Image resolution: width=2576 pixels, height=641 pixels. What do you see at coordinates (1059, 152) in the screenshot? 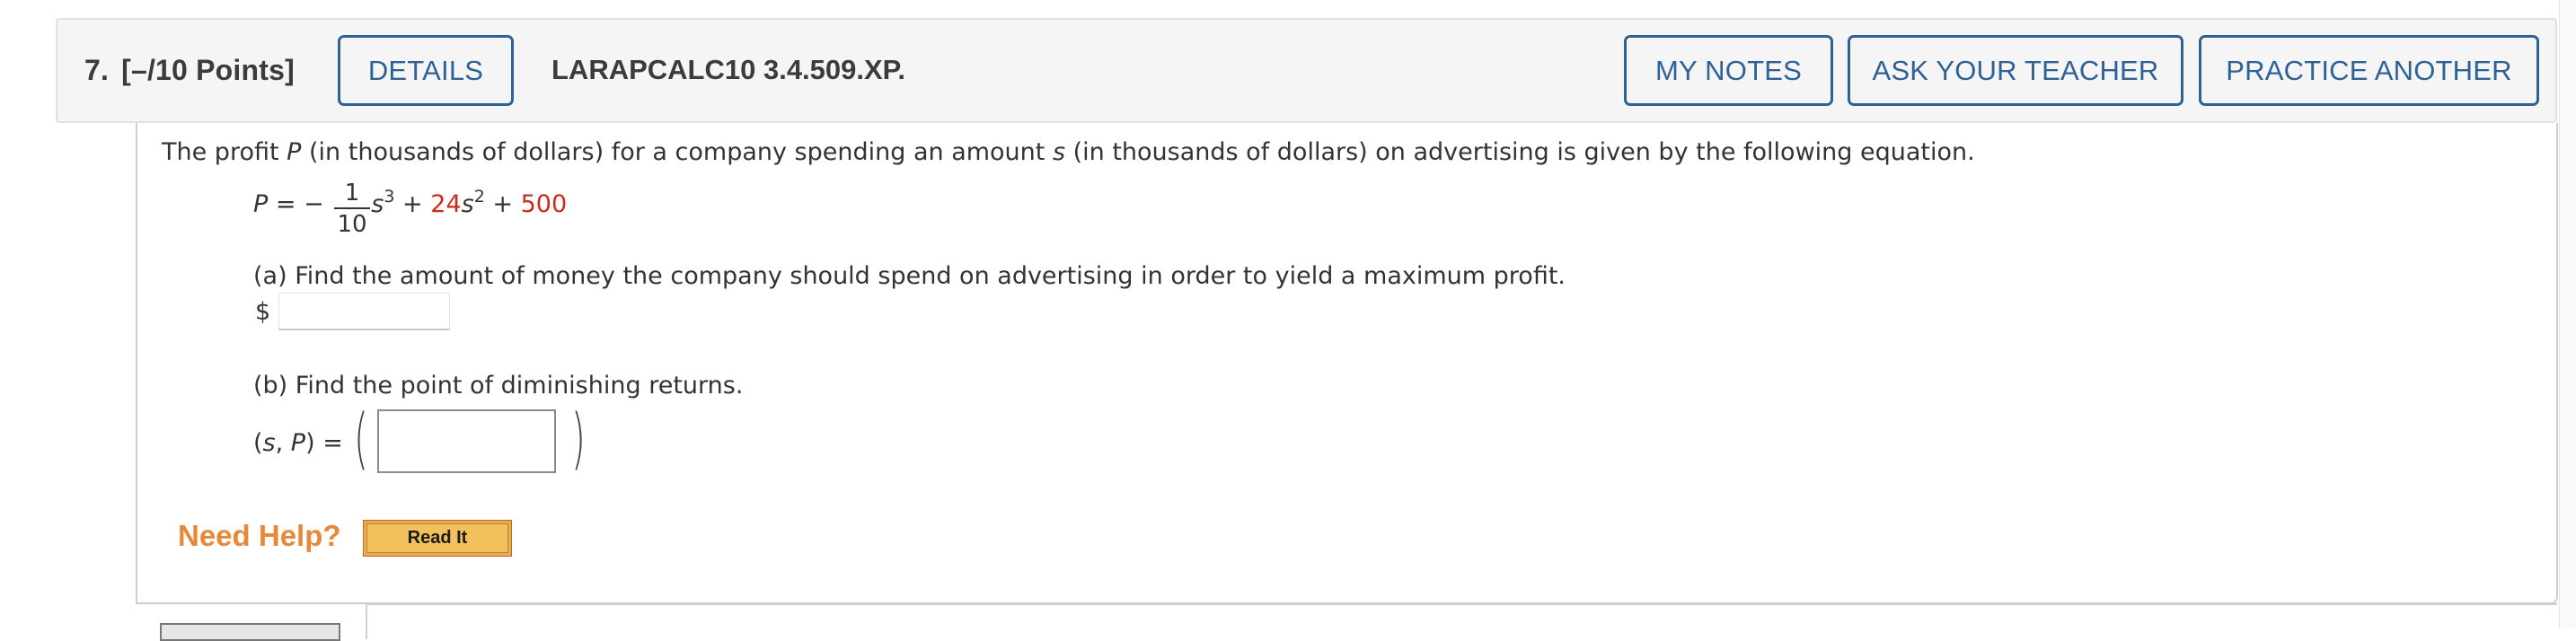
I see `variable-s: s` at bounding box center [1059, 152].